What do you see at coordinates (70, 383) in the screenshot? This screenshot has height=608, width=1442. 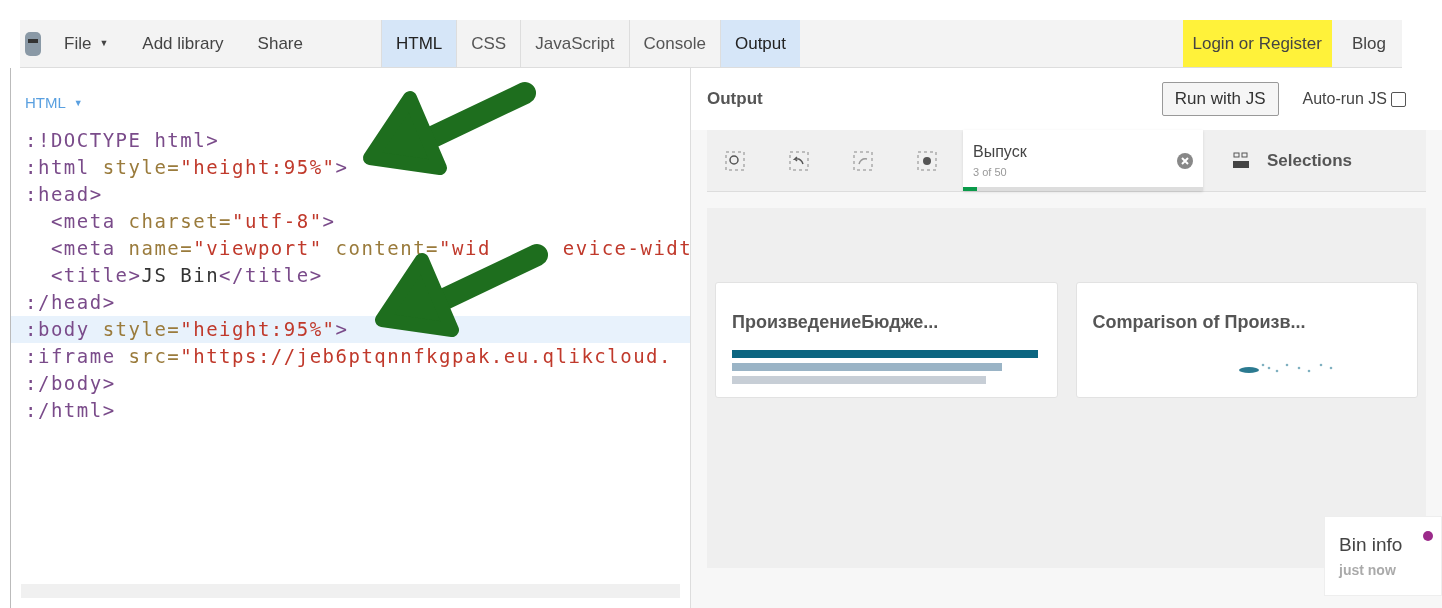 I see `code-line: :/body>` at bounding box center [70, 383].